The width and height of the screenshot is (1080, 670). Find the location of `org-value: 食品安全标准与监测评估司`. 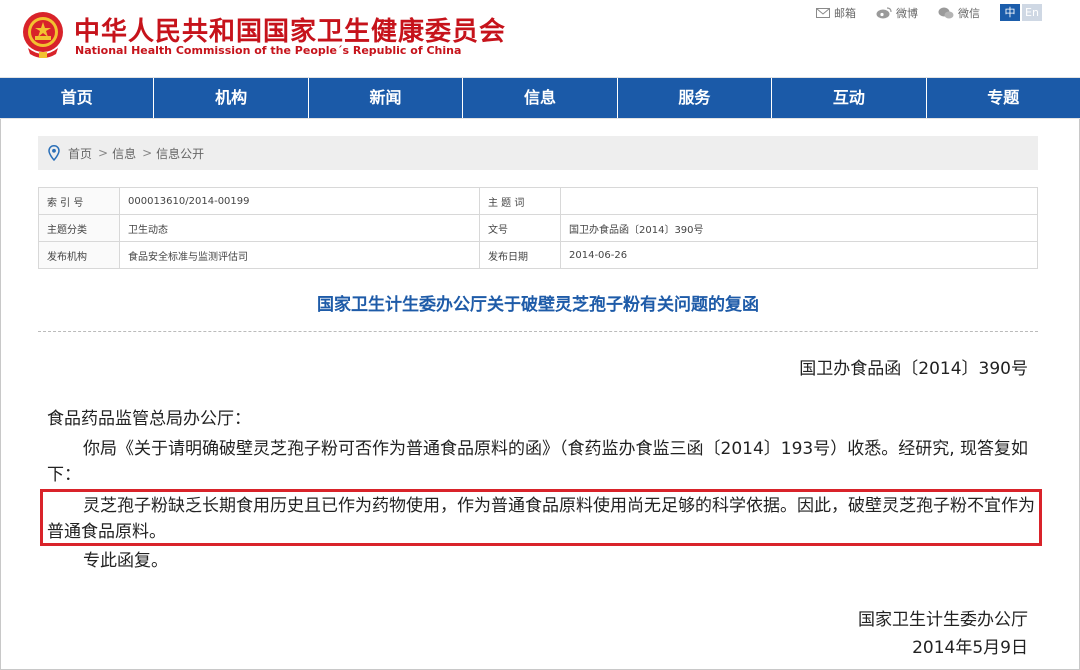

org-value: 食品安全标准与监测评估司 is located at coordinates (299, 255).